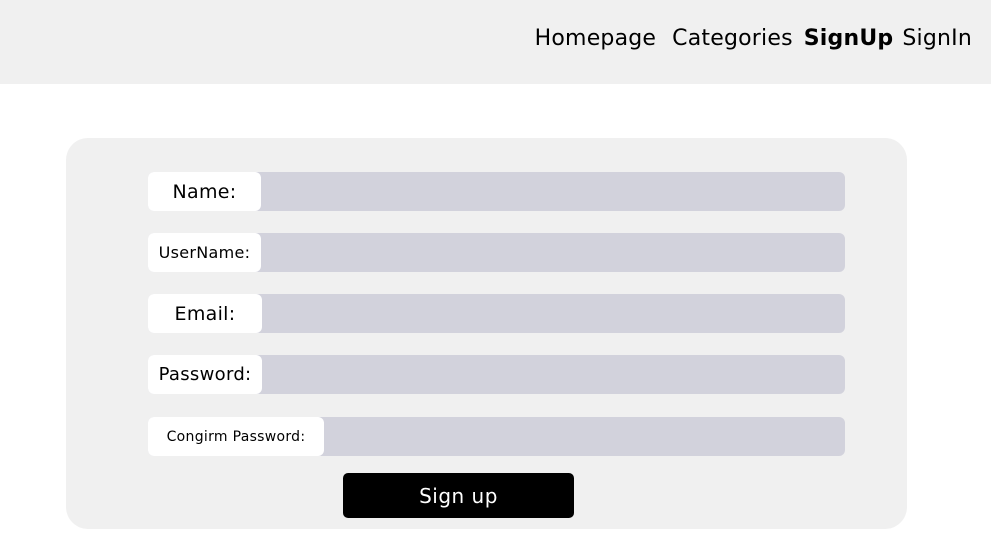 This screenshot has width=991, height=553. What do you see at coordinates (204, 191) in the screenshot?
I see `name-label: Name:` at bounding box center [204, 191].